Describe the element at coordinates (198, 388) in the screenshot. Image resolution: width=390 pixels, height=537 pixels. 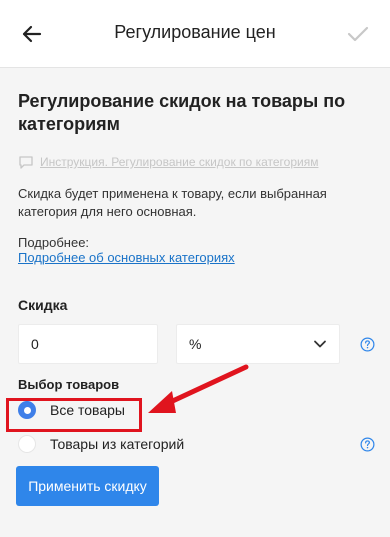
I see `annotation-arrow` at that location.